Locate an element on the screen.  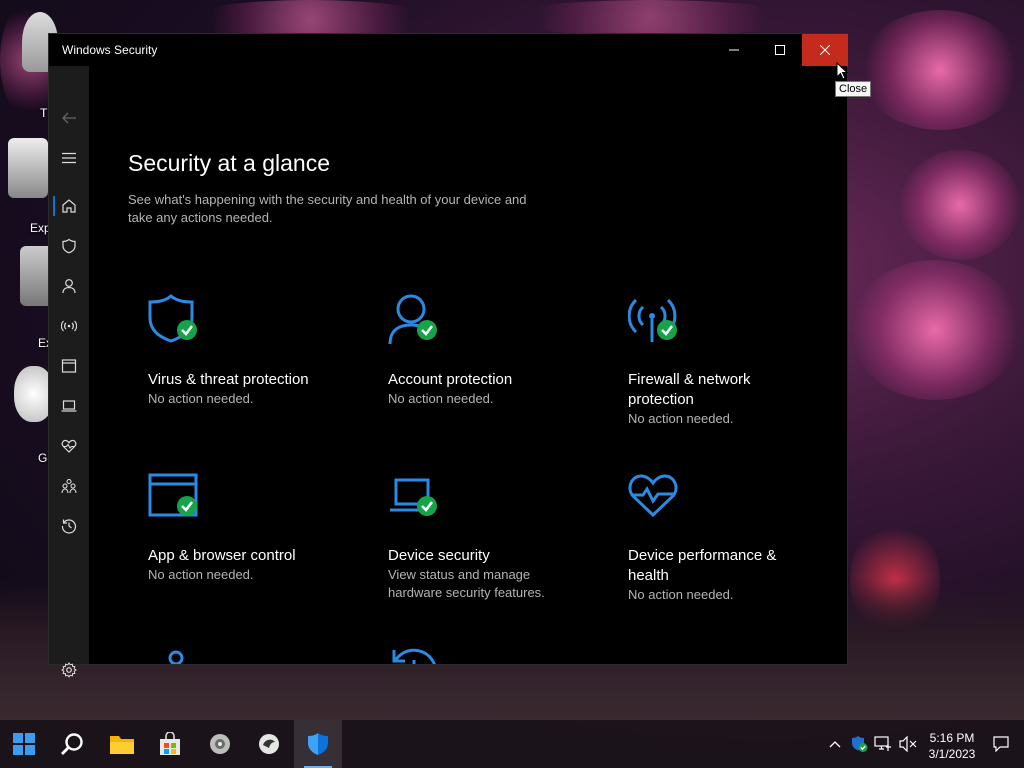
folder-icon is located at coordinates (122, 745).